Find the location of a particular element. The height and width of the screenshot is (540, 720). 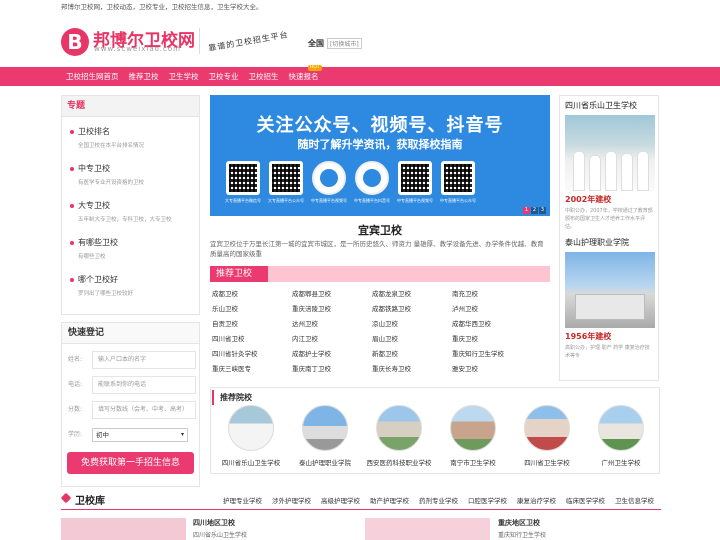

nav-item-home: 卫校招生网首页 is located at coordinates (92, 76).